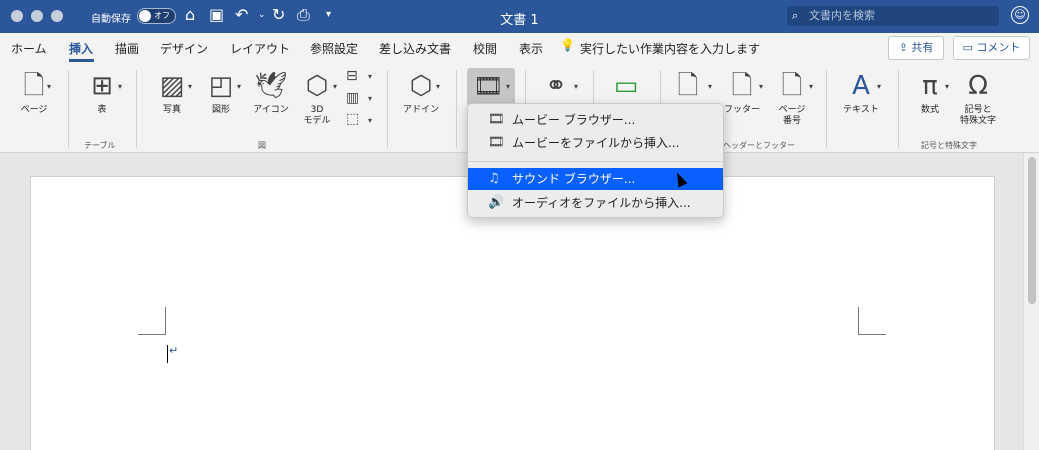 Image resolution: width=1039 pixels, height=450 pixels. I want to click on tab-view: 表示, so click(531, 48).